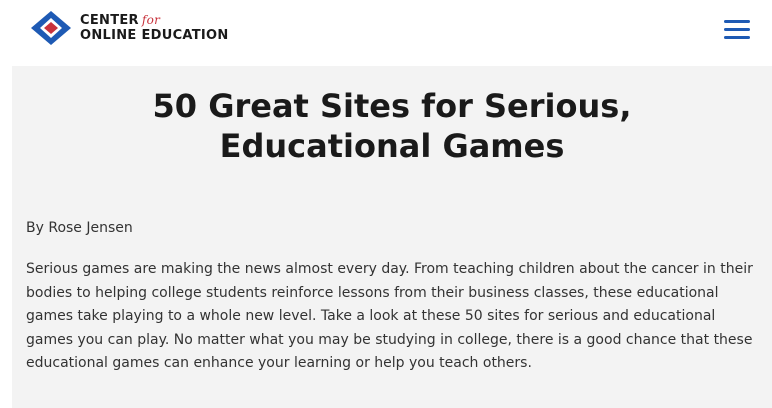 This screenshot has width=772, height=408. Describe the element at coordinates (109, 20) in the screenshot. I see `logo-text-center: CENTER` at that location.